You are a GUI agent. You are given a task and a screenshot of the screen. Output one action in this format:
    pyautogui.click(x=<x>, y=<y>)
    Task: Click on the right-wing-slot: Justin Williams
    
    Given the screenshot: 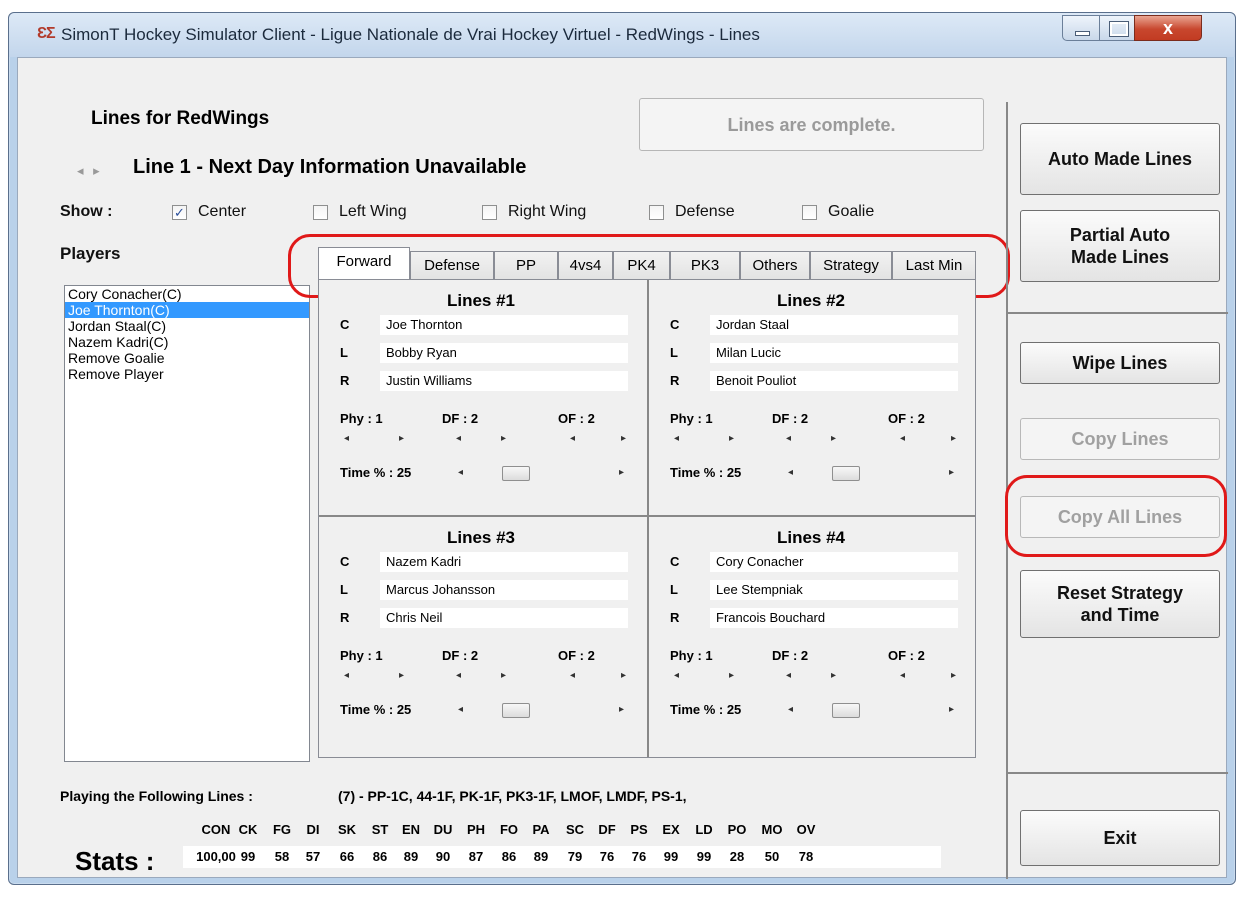 What is the action you would take?
    pyautogui.click(x=504, y=381)
    